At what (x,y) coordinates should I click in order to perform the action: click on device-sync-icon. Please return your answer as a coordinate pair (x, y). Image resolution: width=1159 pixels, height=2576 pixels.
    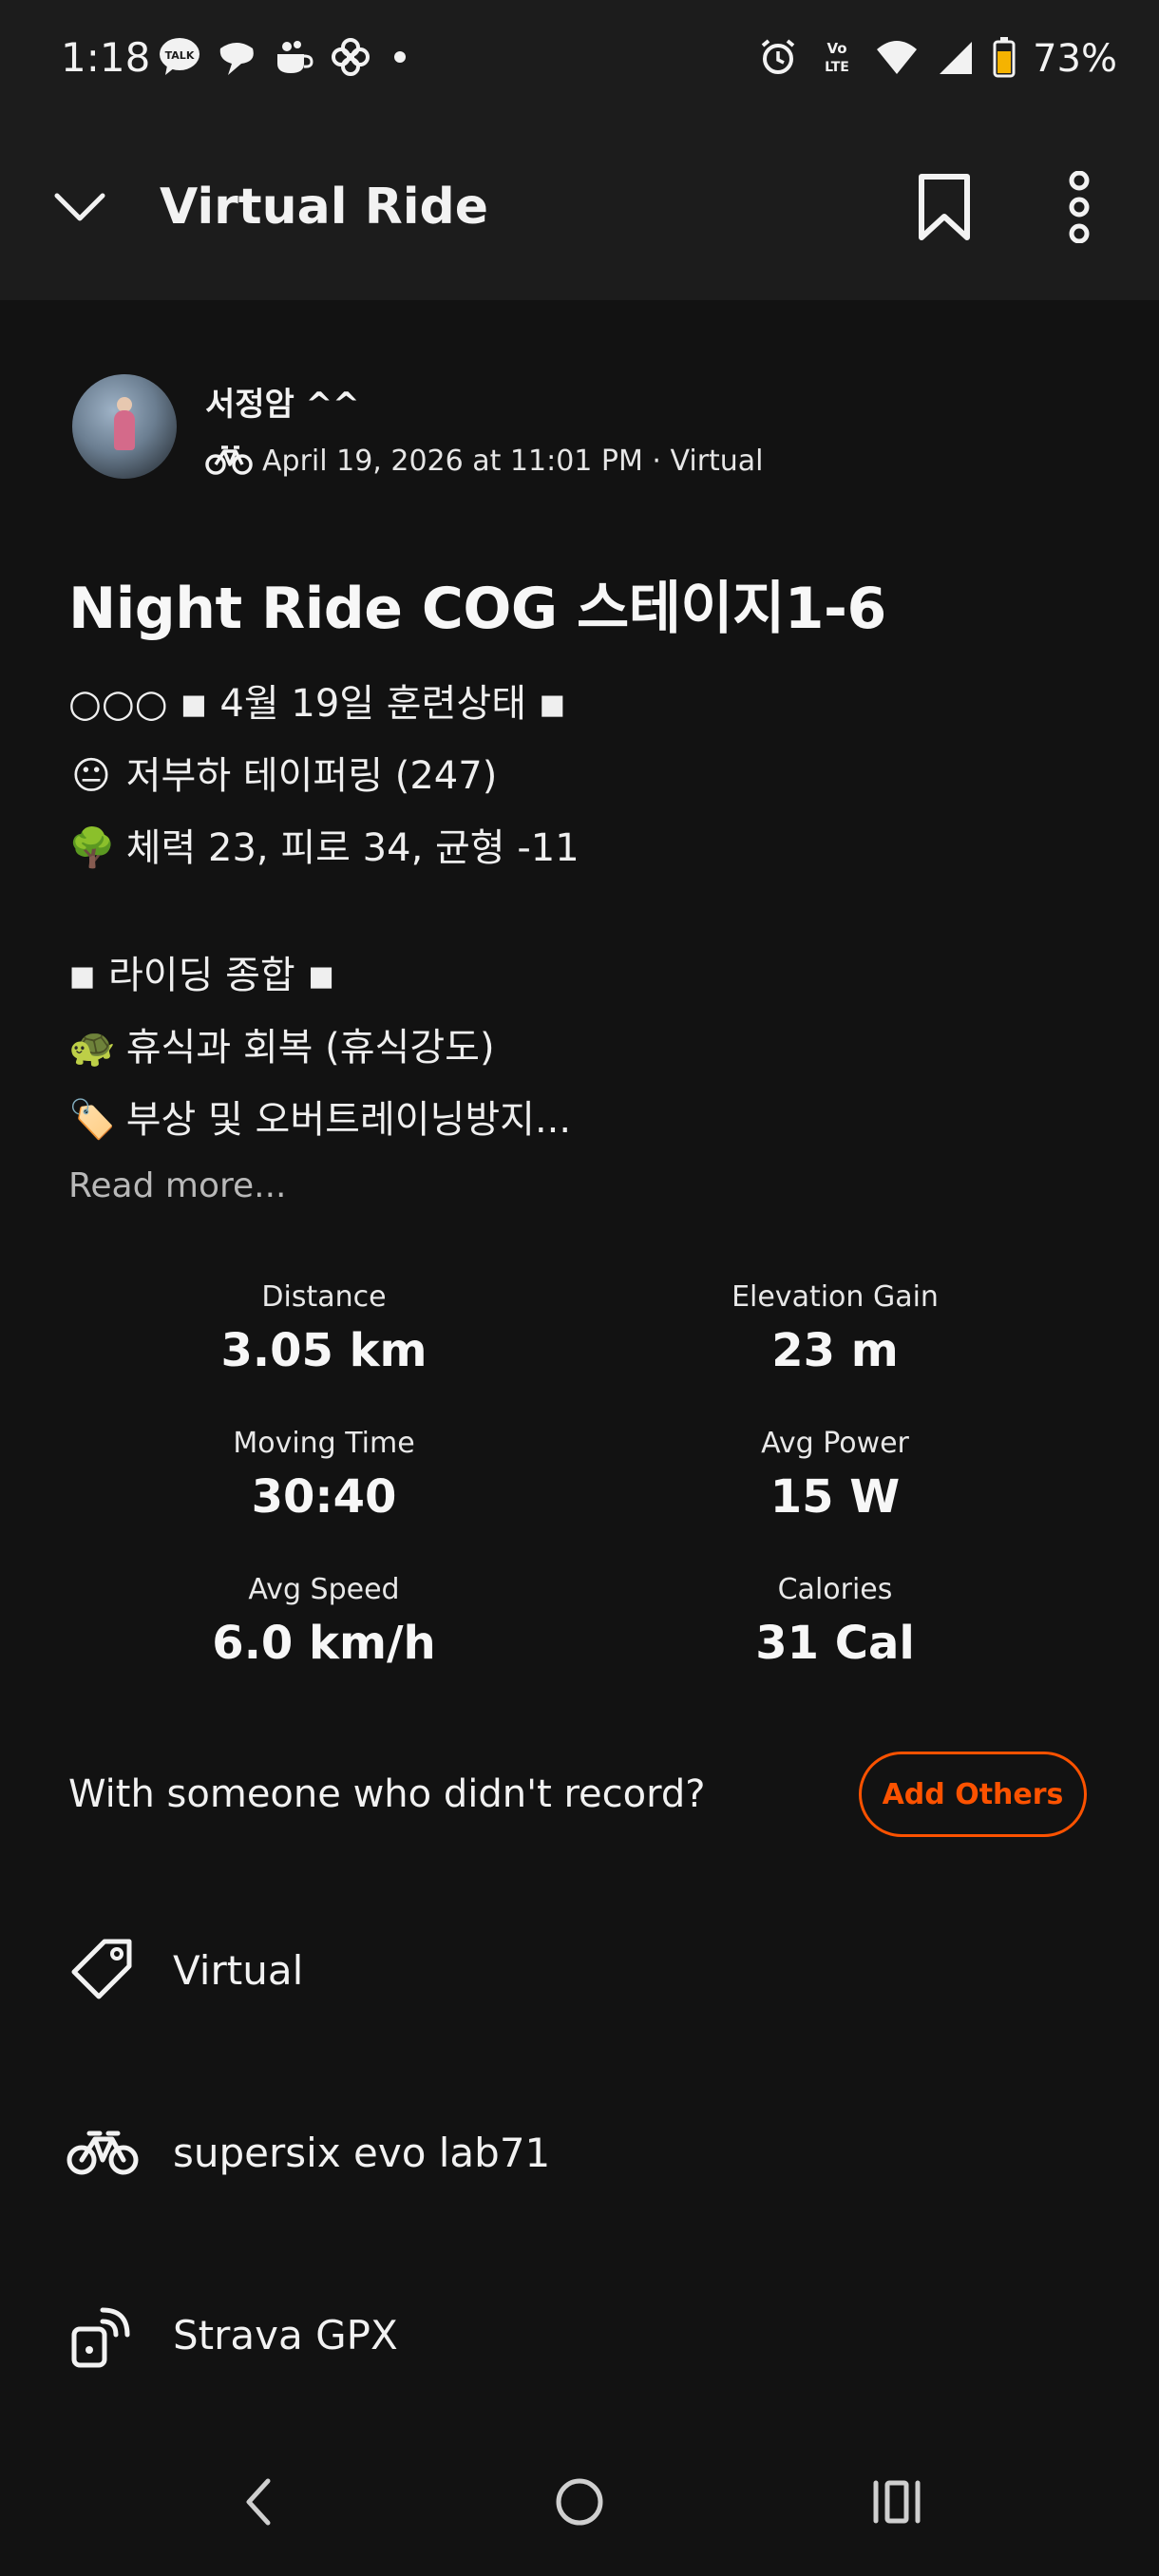
    Looking at the image, I should click on (102, 2335).